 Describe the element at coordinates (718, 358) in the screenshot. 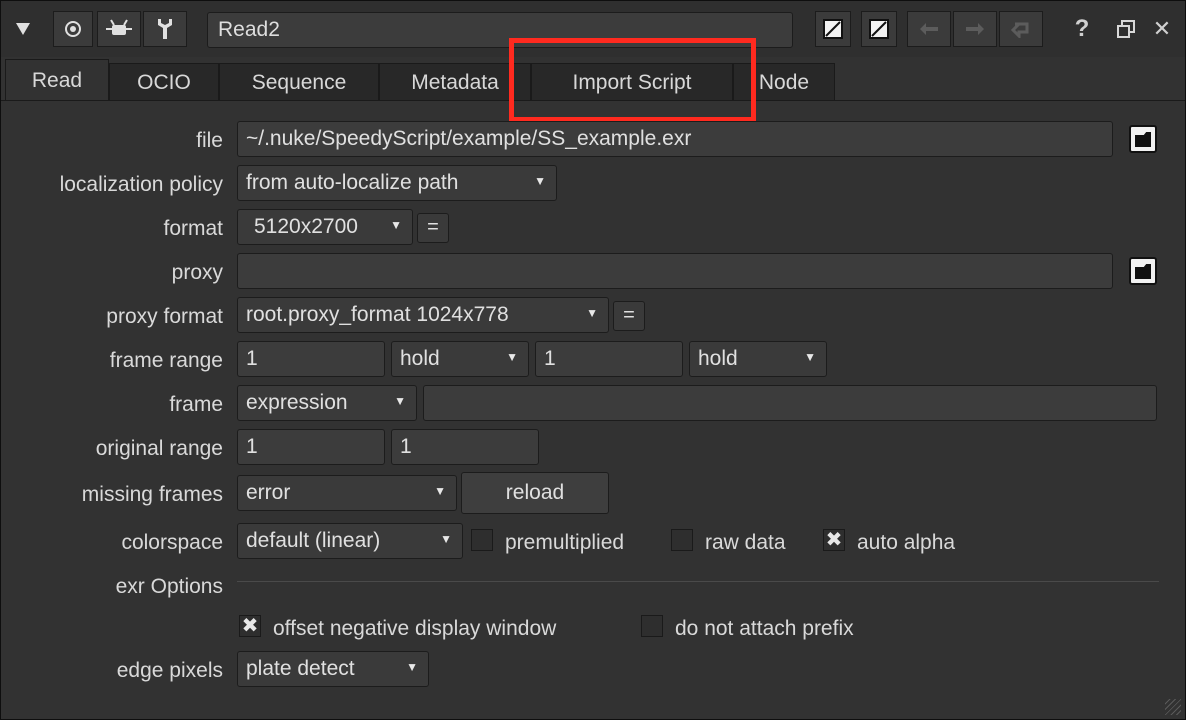

I see `after-value: hold` at that location.